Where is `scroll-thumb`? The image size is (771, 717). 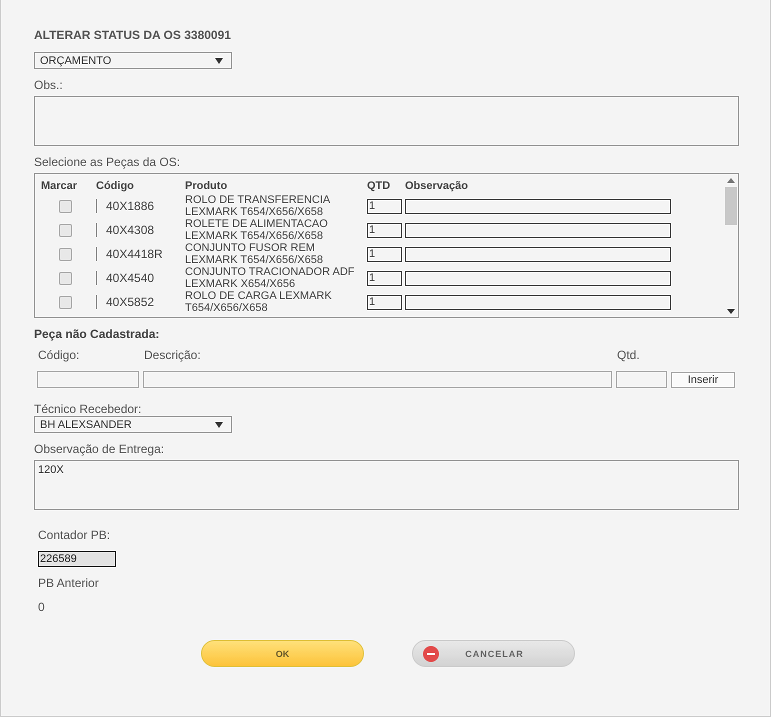
scroll-thumb is located at coordinates (730, 206).